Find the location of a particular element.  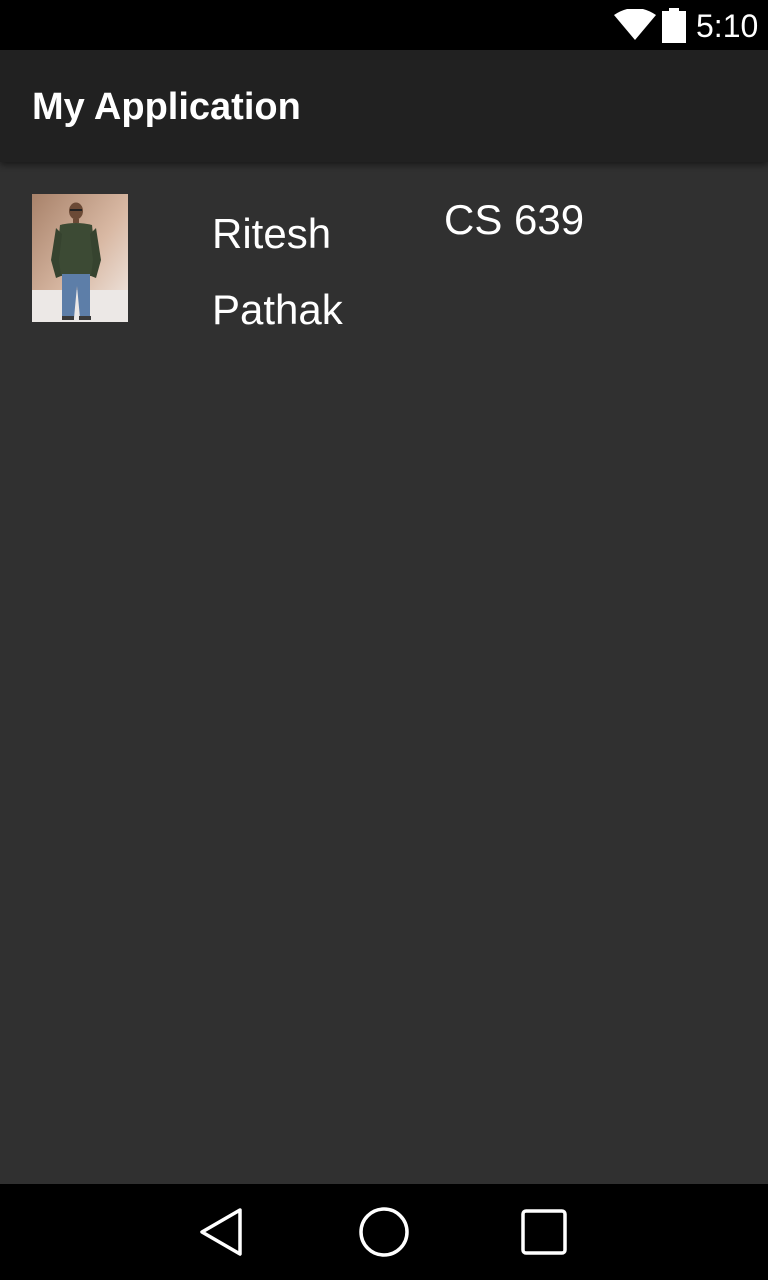

recents-icon is located at coordinates (544, 1232).